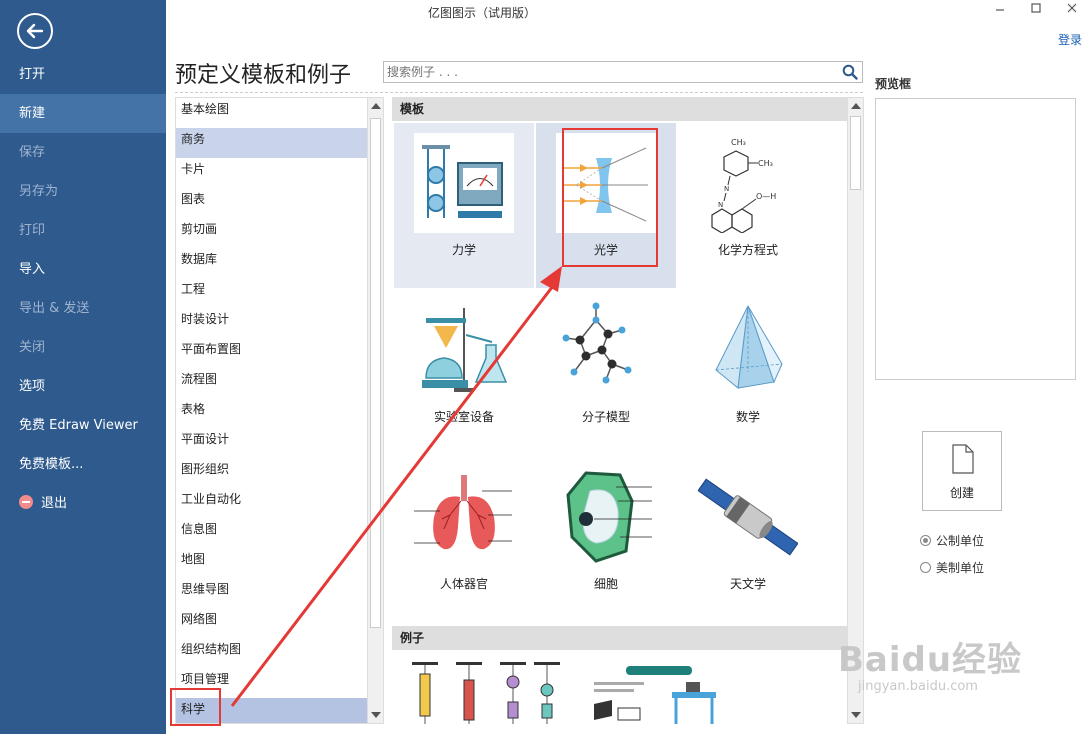  What do you see at coordinates (619, 109) in the screenshot?
I see `templates-header: 模板` at bounding box center [619, 109].